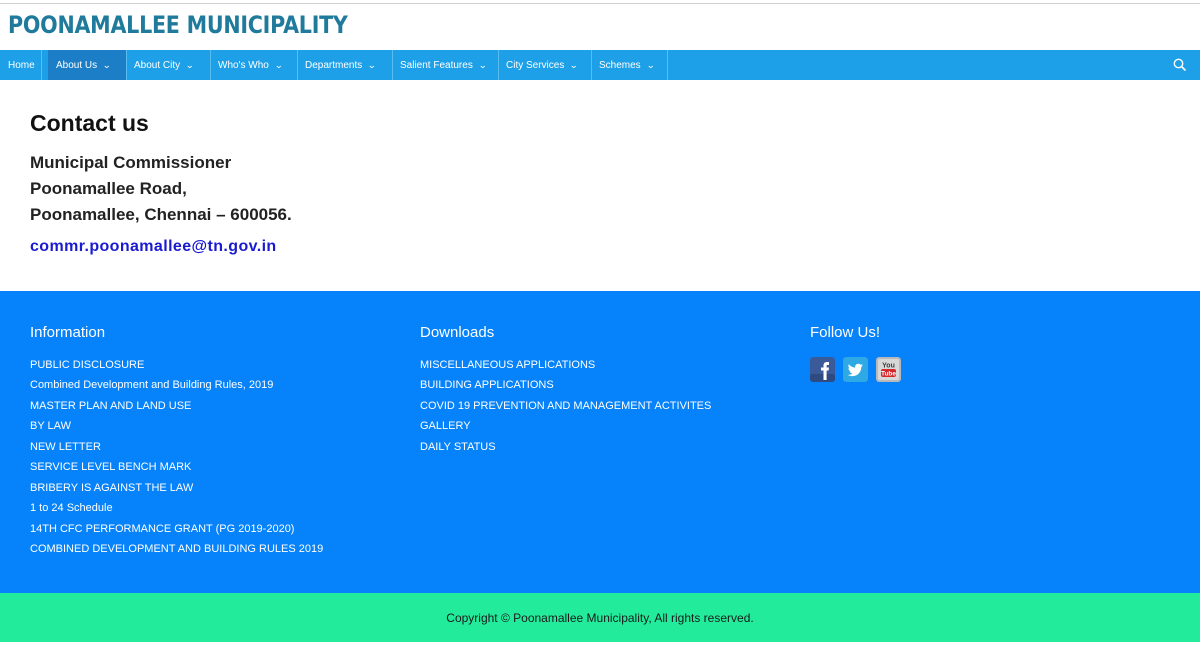 This screenshot has height=648, width=1200. Describe the element at coordinates (445, 426) in the screenshot. I see `footer-link: GALLERY` at that location.